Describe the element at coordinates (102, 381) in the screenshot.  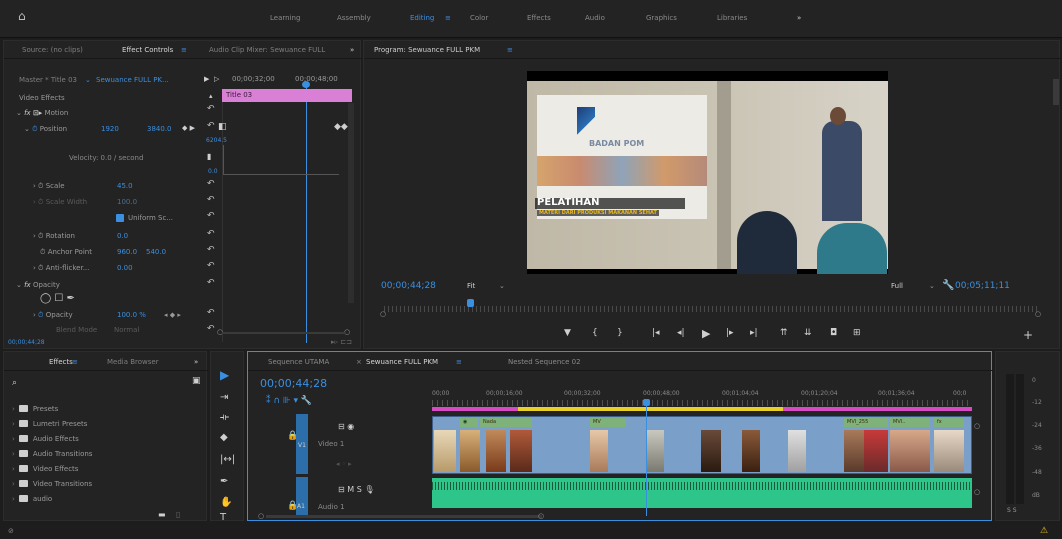
I see `effects-search-input` at that location.